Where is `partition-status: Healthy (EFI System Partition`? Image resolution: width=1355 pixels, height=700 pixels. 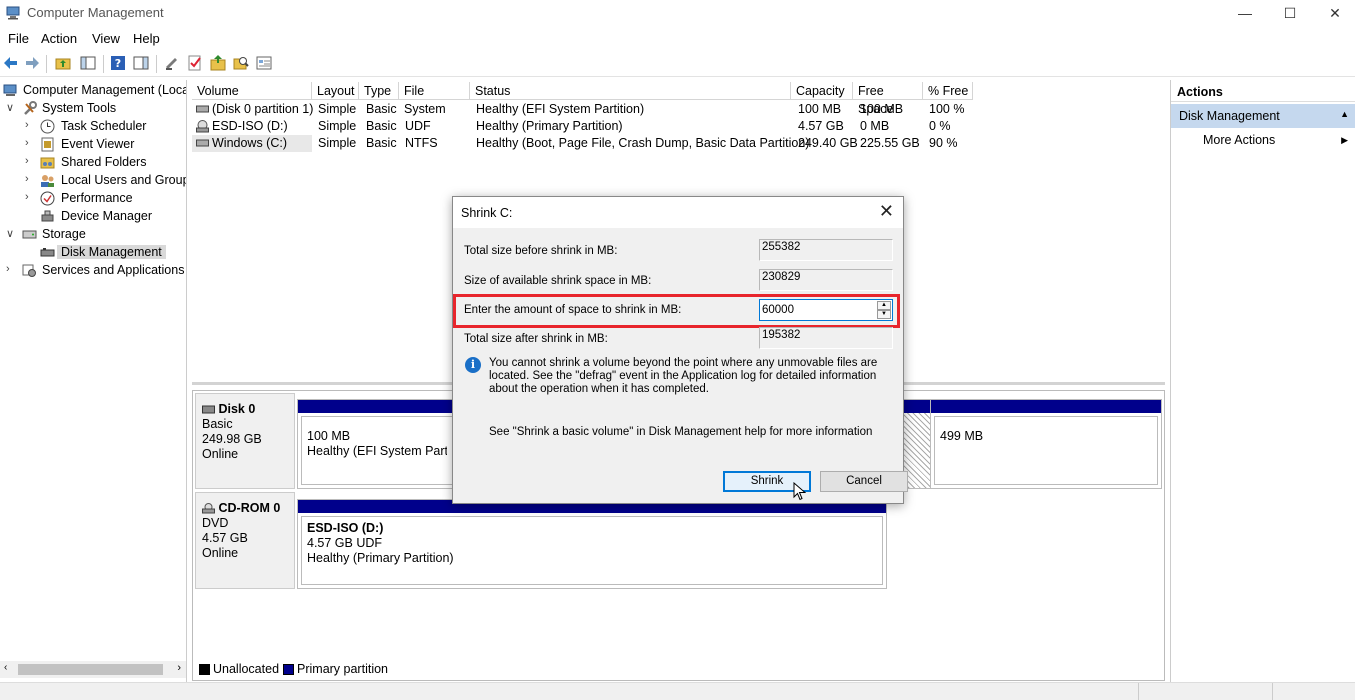
partition-status: Healthy (EFI System Partition is located at coordinates (377, 451).